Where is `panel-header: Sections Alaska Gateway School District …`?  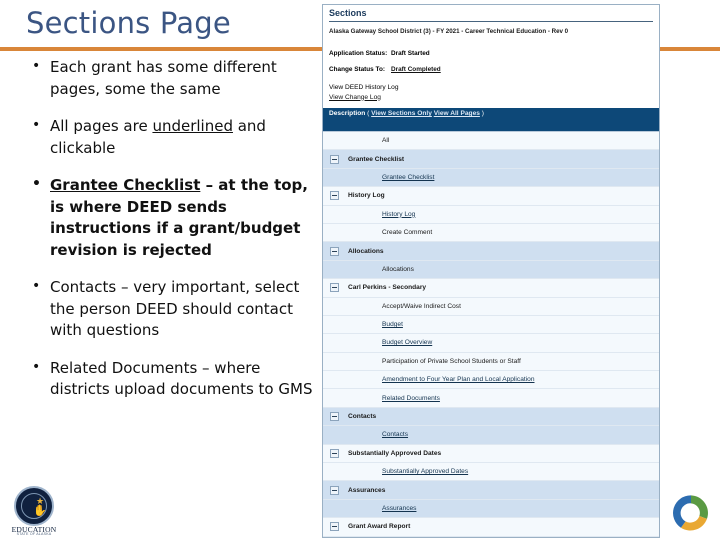 panel-header: Sections Alaska Gateway School District … is located at coordinates (491, 20).